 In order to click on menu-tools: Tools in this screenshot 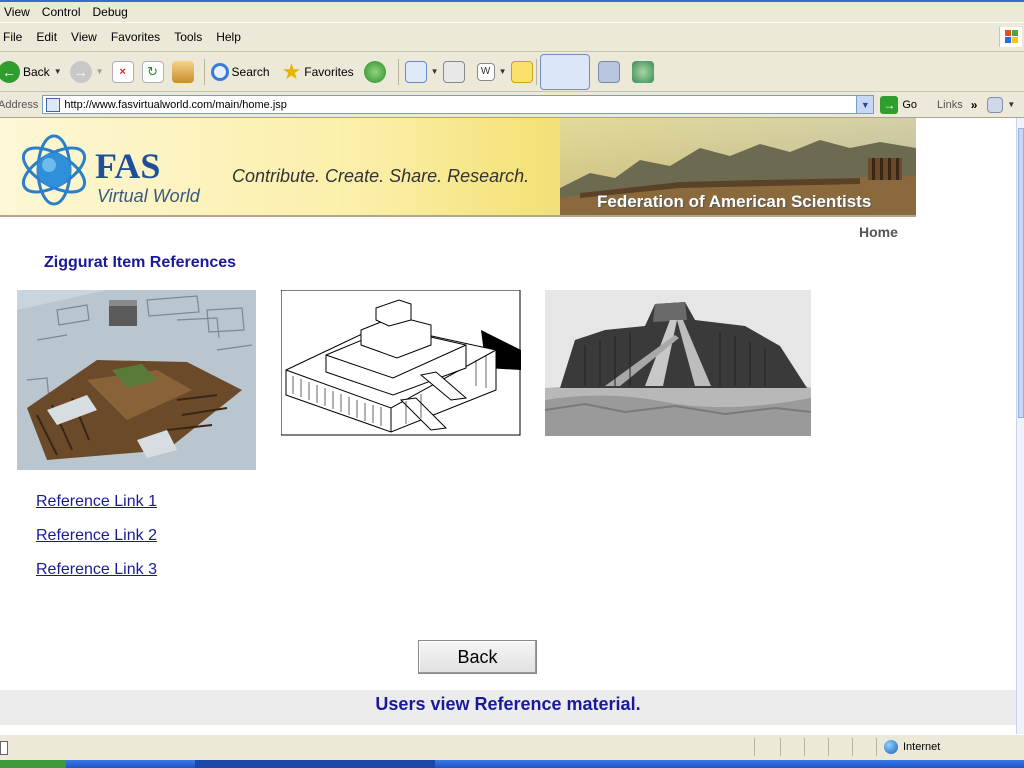, I will do `click(188, 37)`.